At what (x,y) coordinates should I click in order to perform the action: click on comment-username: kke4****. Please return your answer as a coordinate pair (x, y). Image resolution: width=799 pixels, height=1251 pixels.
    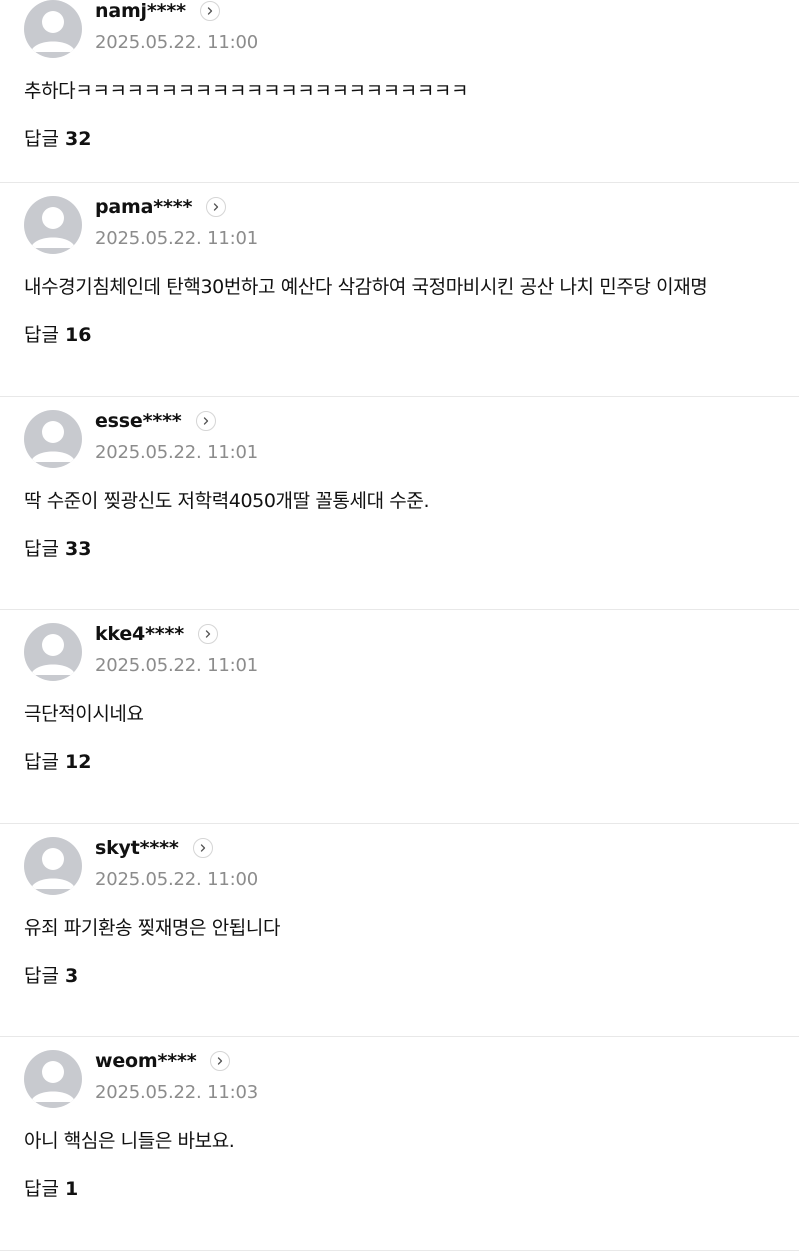
    Looking at the image, I should click on (139, 634).